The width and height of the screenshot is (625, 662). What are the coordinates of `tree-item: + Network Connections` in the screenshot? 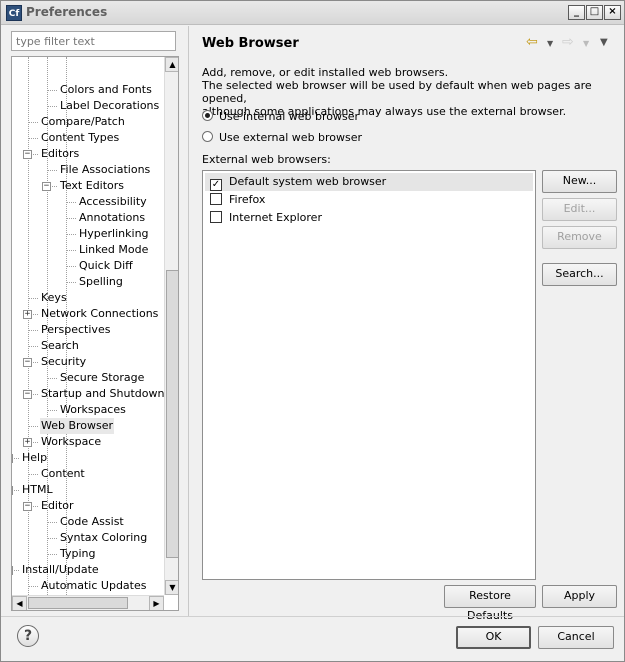 It's located at (88, 314).